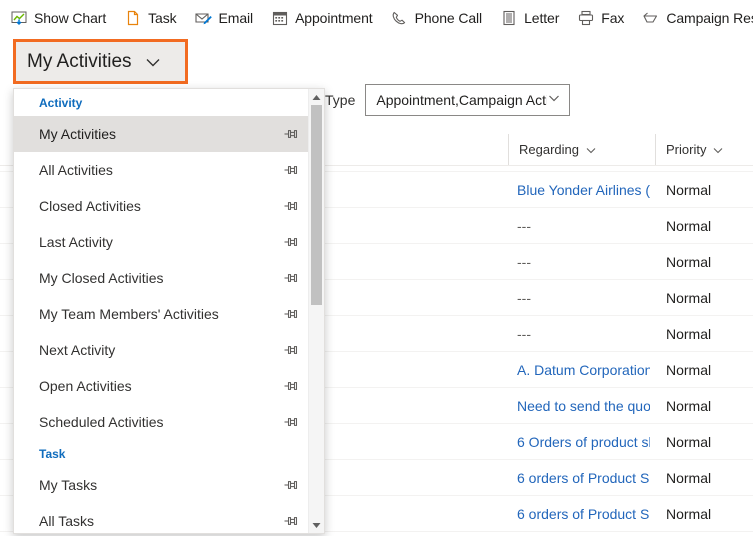 This screenshot has height=536, width=753. What do you see at coordinates (68, 485) in the screenshot?
I see `view-item-label: My Tasks` at bounding box center [68, 485].